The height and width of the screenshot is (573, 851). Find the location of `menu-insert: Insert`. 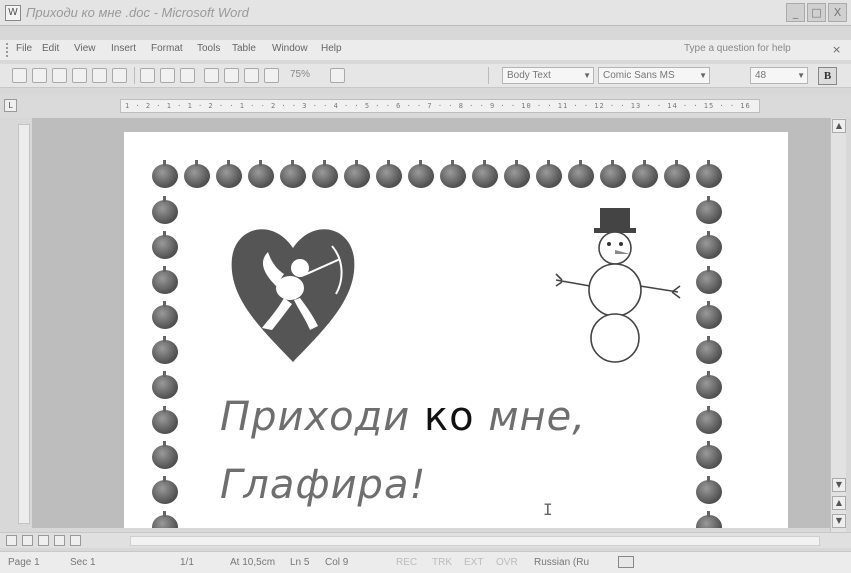

menu-insert: Insert is located at coordinates (123, 48).